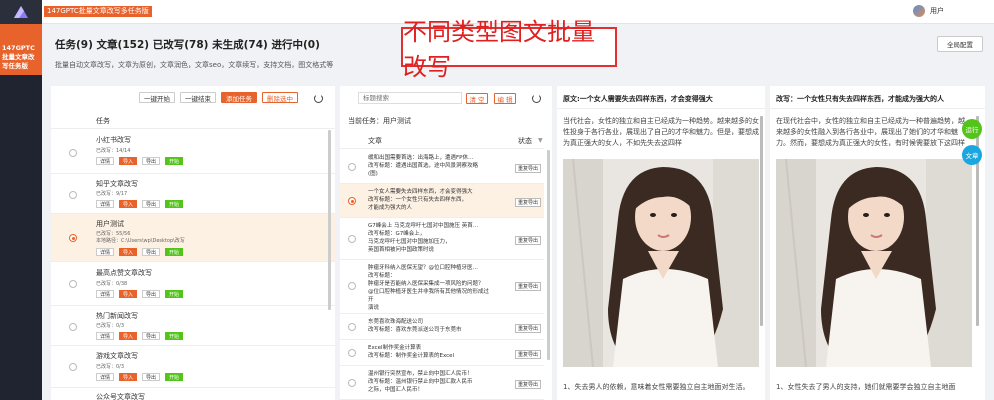 Image resolution: width=994 pixels, height=400 pixels. Describe the element at coordinates (410, 98) in the screenshot. I see `title-search-input` at that location.